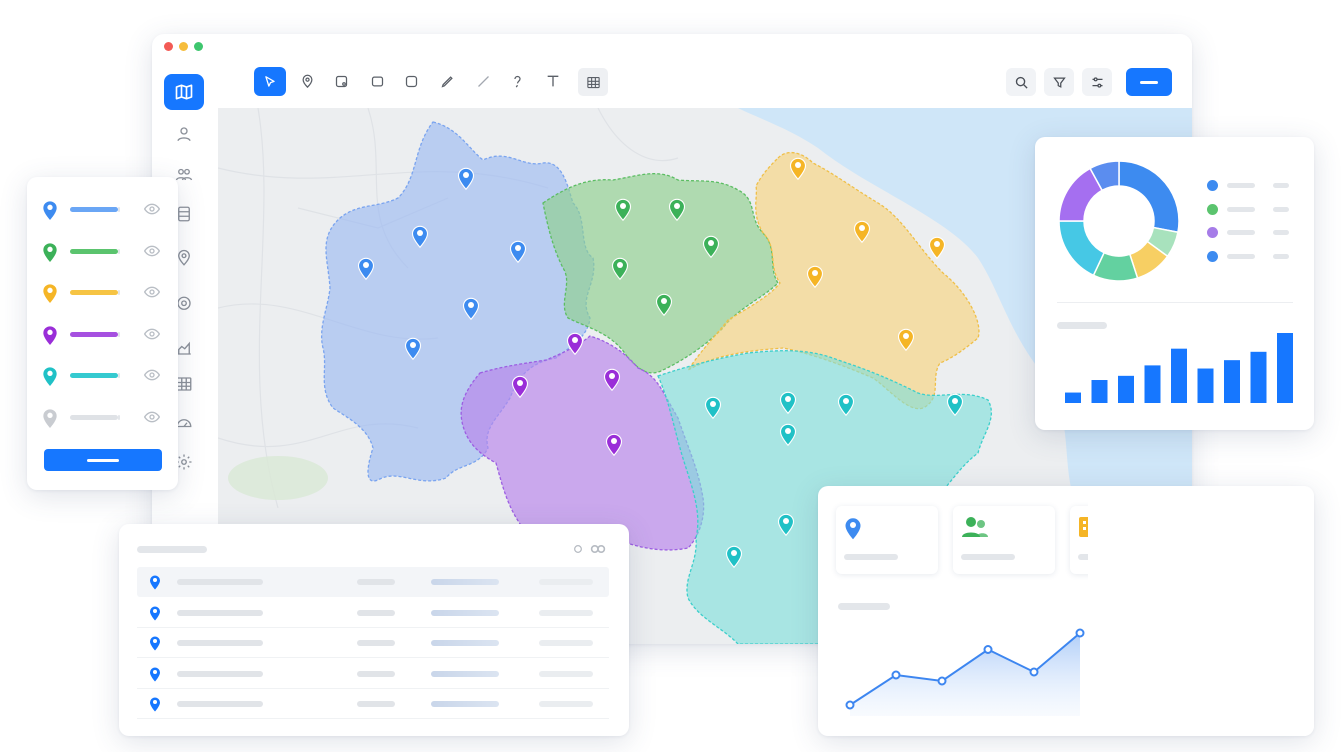 The image size is (1344, 752). I want to click on window-controls, so click(183, 46).